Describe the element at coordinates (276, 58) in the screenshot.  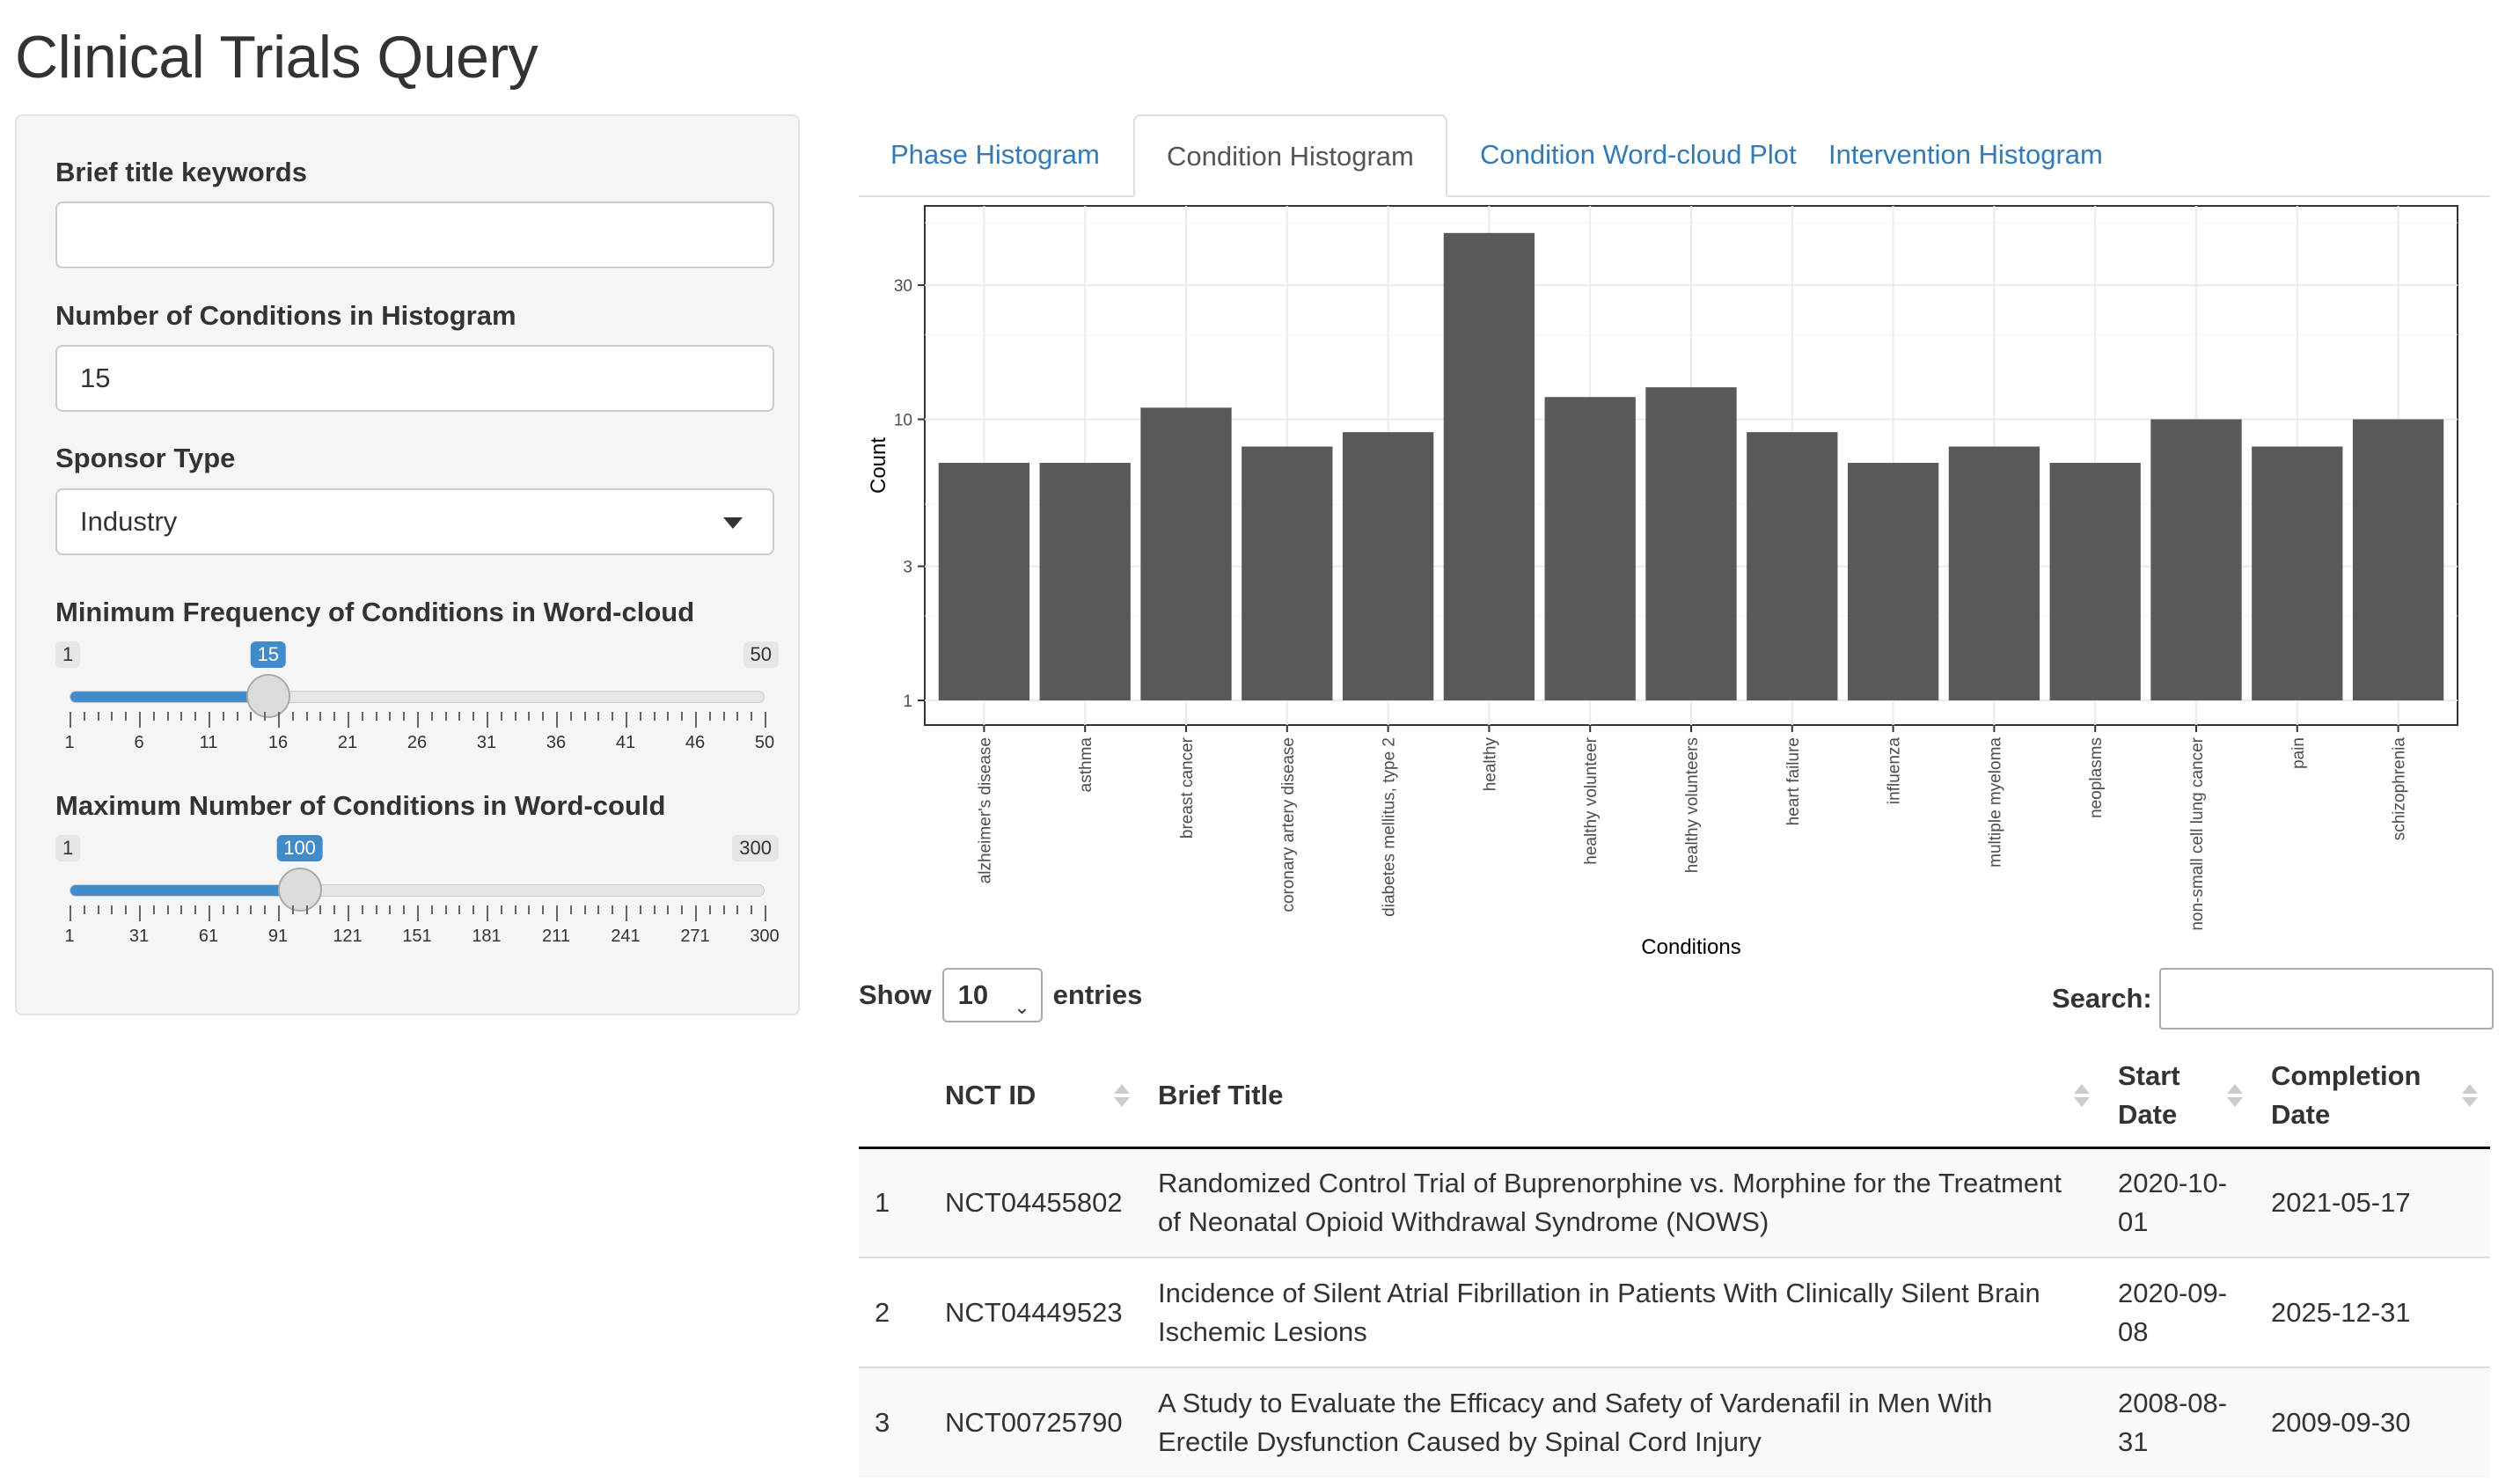
I see `page-title: Clinical Trials Query` at that location.